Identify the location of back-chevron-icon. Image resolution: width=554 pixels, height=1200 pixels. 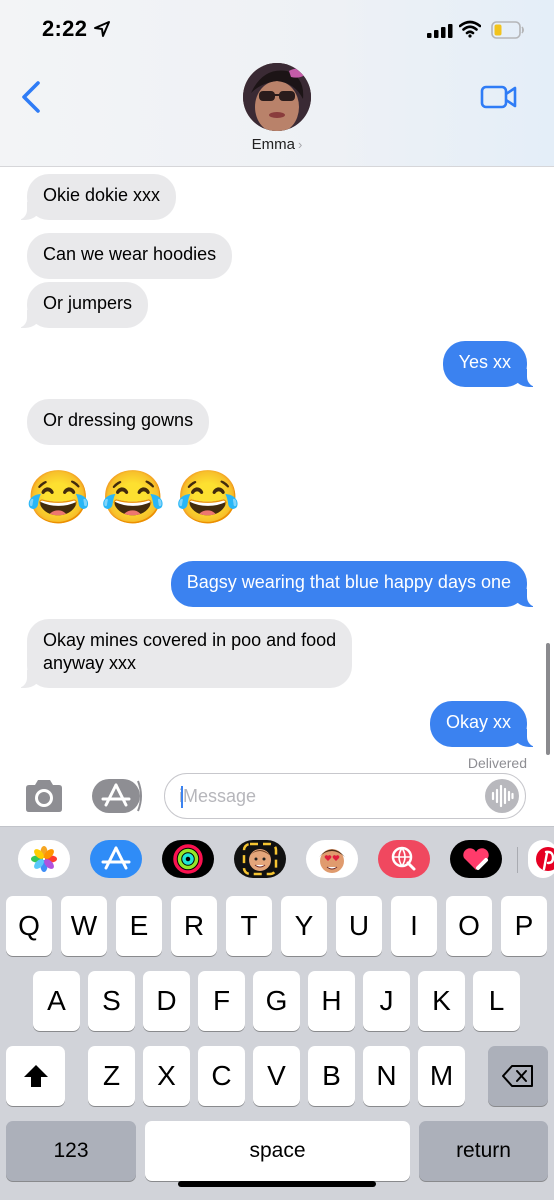
(32, 97).